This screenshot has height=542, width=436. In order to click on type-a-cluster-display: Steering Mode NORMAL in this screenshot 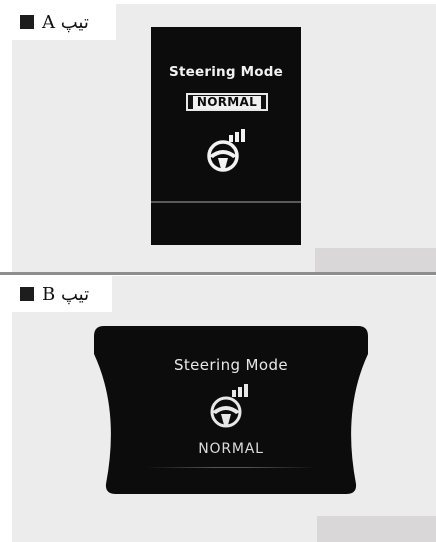, I will do `click(226, 136)`.